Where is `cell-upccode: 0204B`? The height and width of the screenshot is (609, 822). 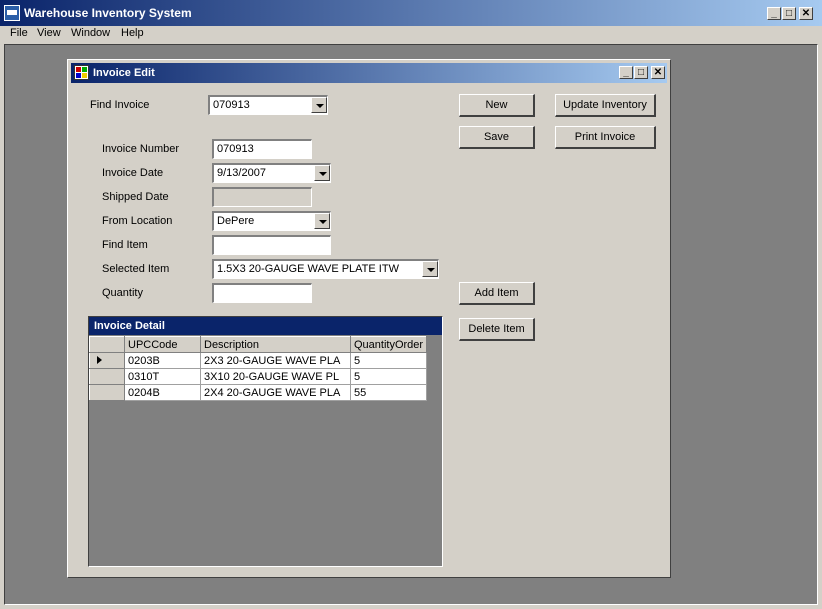 cell-upccode: 0204B is located at coordinates (162, 392).